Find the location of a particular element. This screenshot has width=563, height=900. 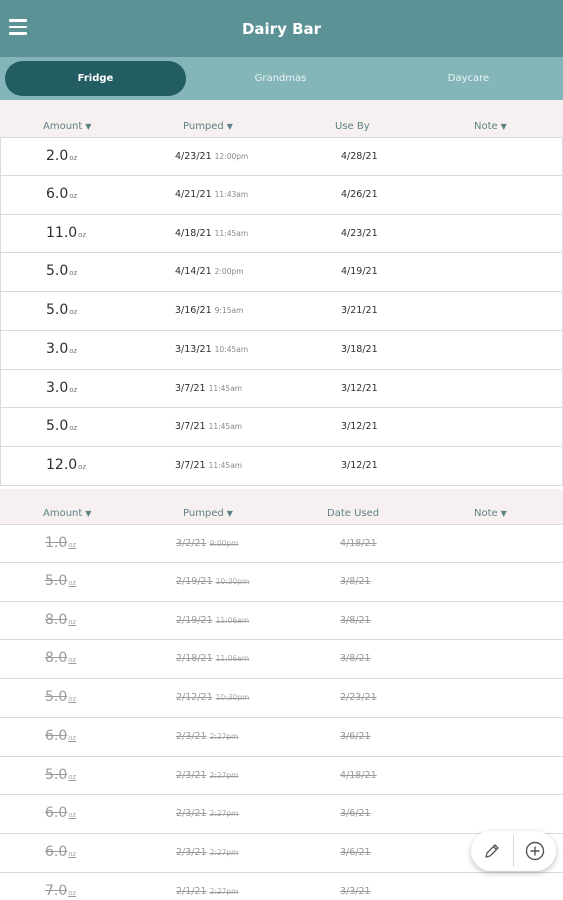

amount-value: 12.0 is located at coordinates (62, 465).